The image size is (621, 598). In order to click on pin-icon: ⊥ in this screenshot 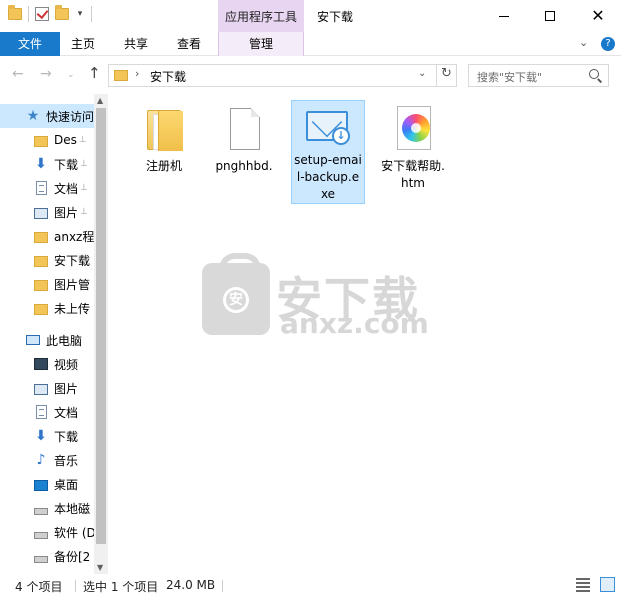, I will do `click(84, 188)`.